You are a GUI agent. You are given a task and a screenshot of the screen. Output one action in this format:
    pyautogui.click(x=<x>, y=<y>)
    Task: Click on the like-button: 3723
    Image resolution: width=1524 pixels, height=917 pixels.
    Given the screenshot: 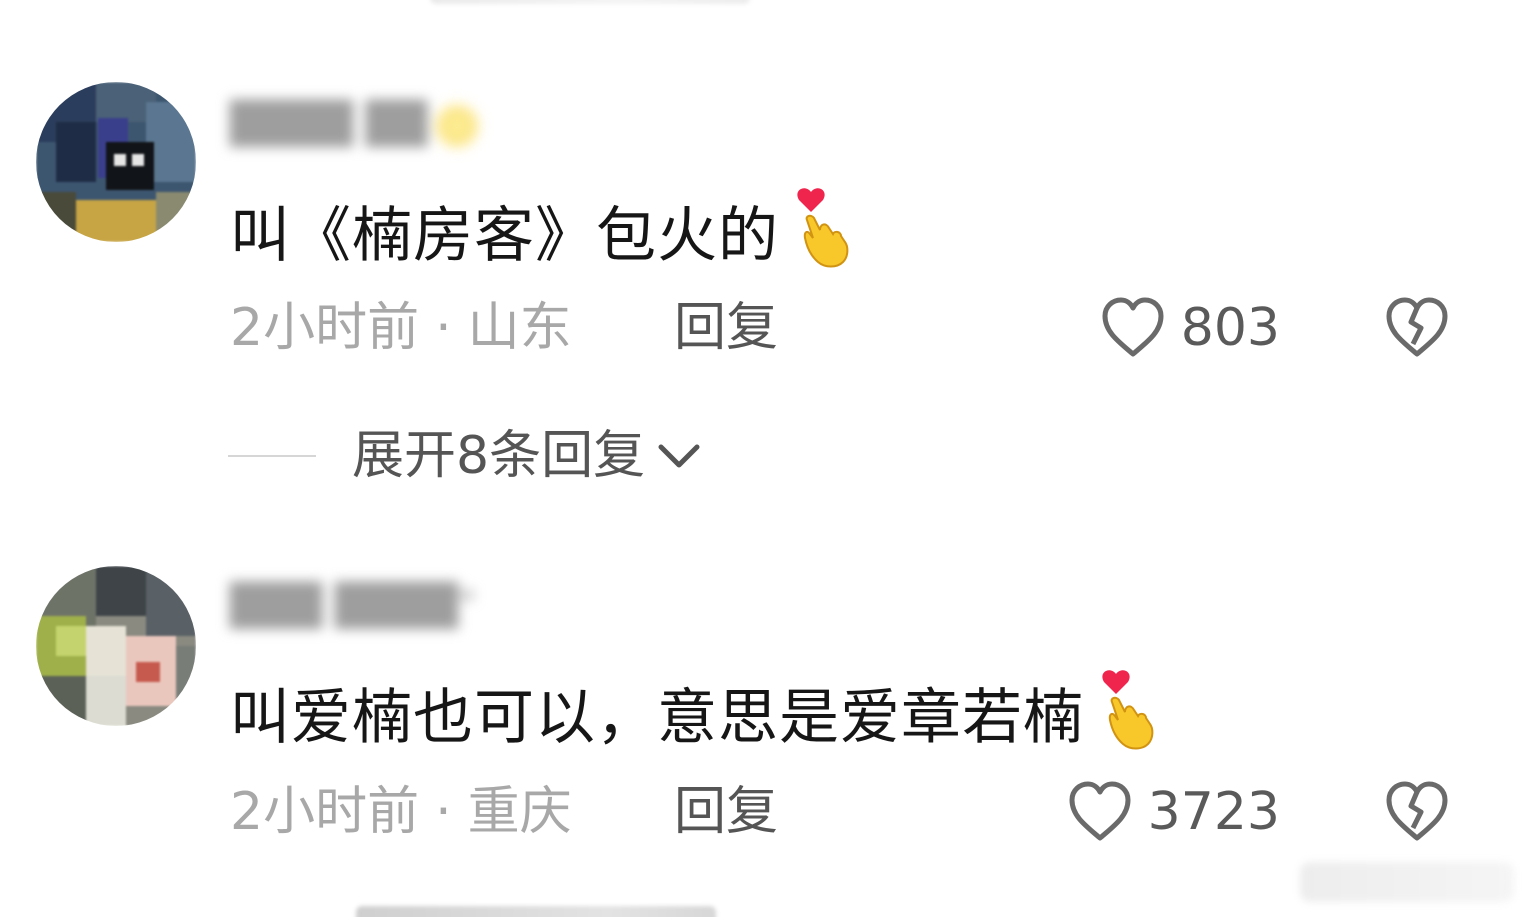 What is the action you would take?
    pyautogui.click(x=1173, y=812)
    